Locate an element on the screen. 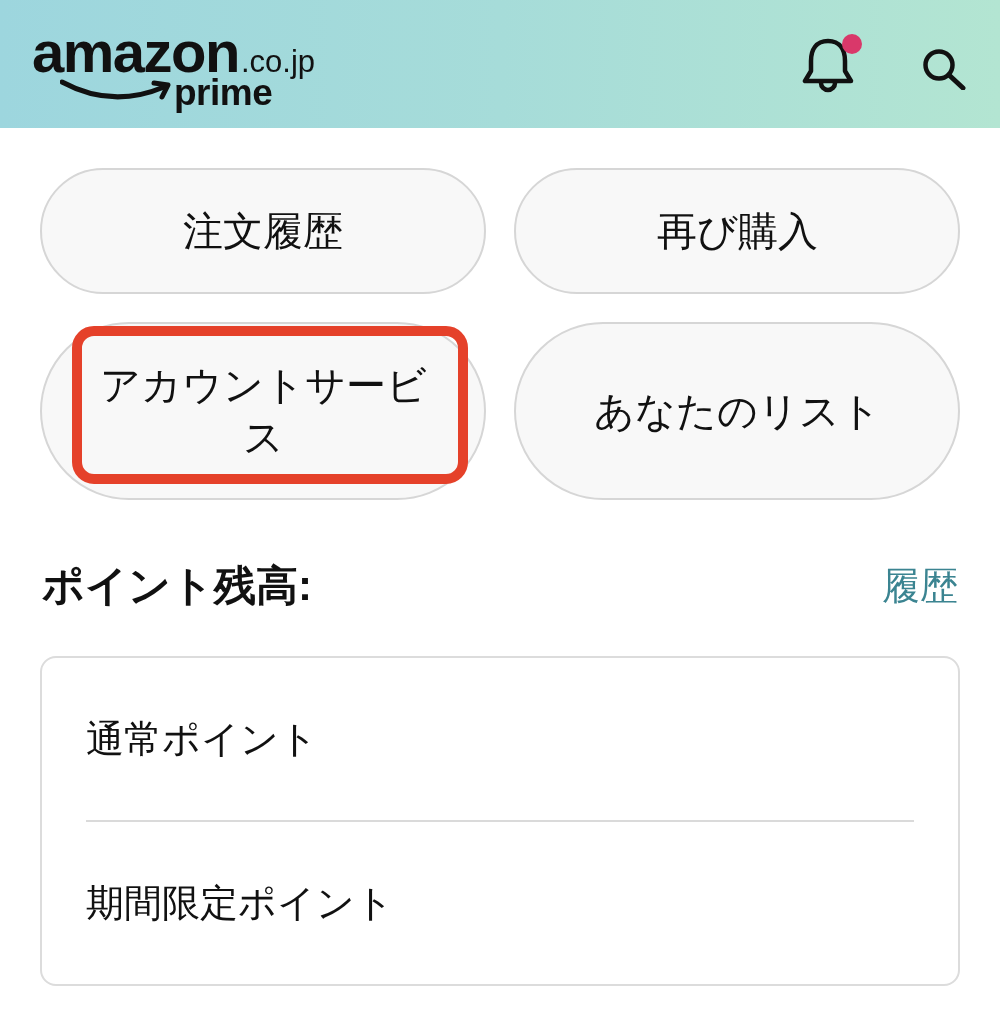  point-type-label: 通常ポイント is located at coordinates (202, 739).